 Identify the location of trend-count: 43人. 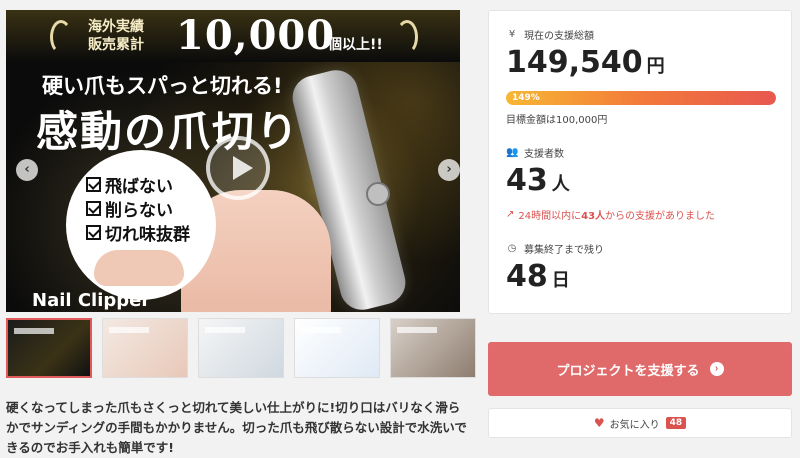
(593, 216).